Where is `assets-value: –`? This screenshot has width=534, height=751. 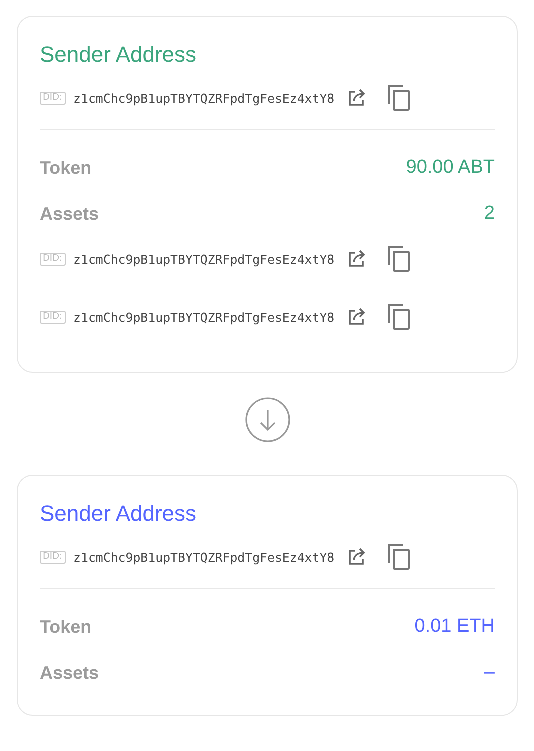
assets-value: – is located at coordinates (489, 673).